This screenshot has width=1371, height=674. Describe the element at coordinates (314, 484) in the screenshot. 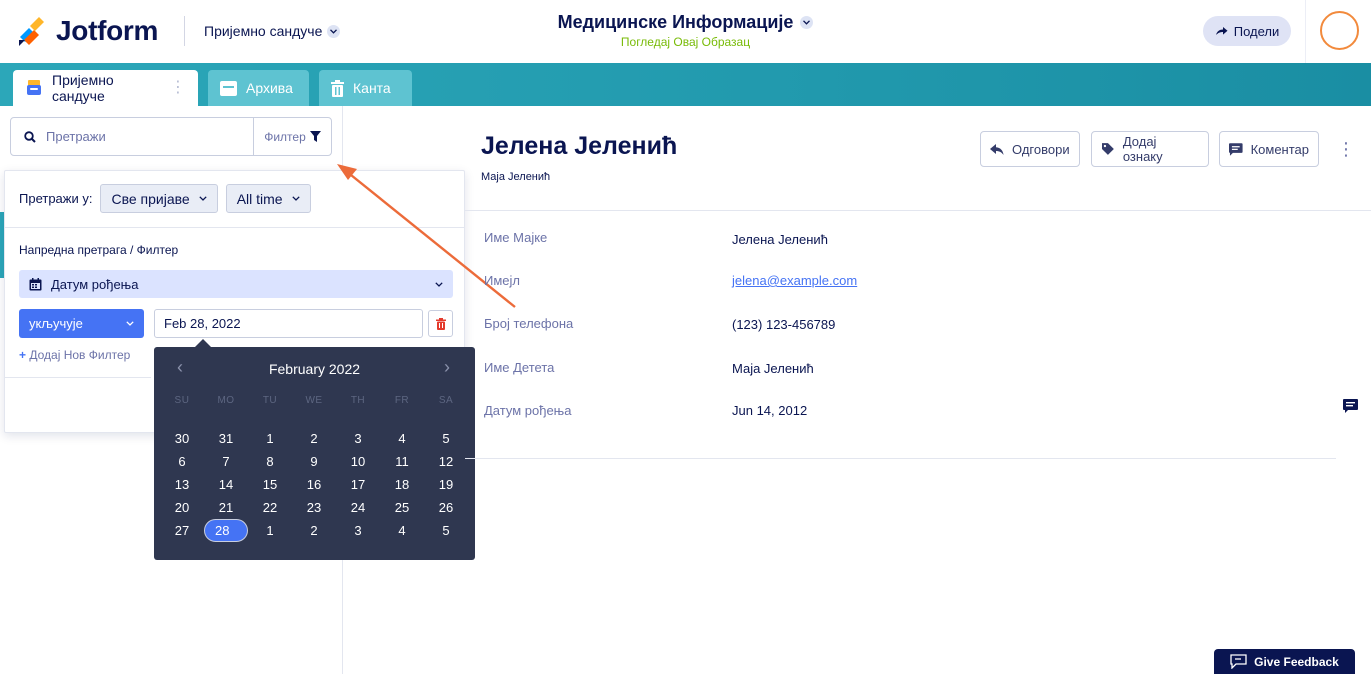

I see `calendar-day: 16` at that location.